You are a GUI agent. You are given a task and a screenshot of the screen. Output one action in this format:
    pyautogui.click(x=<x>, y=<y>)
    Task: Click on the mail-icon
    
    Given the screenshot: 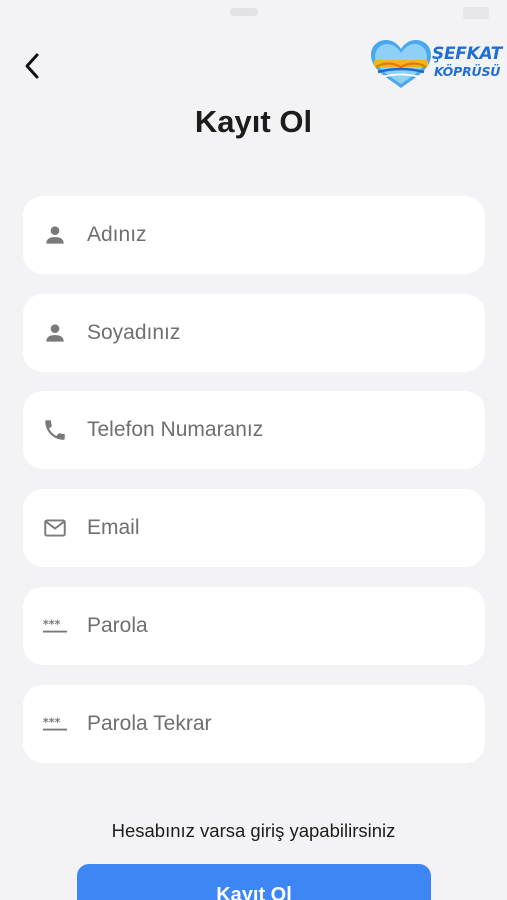 What is the action you would take?
    pyautogui.click(x=55, y=528)
    